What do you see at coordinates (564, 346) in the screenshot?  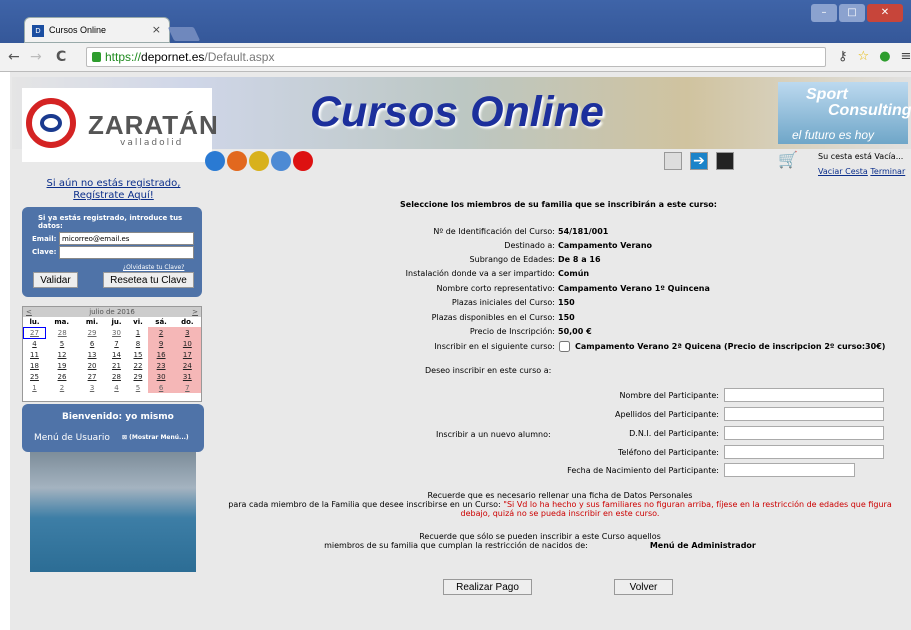 I see `second-course-checkbox` at bounding box center [564, 346].